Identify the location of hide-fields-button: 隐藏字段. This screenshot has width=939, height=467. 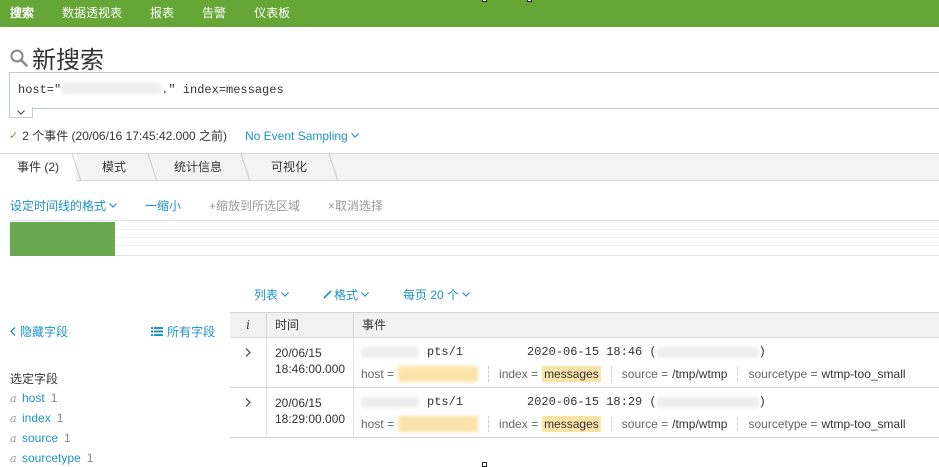
(39, 331).